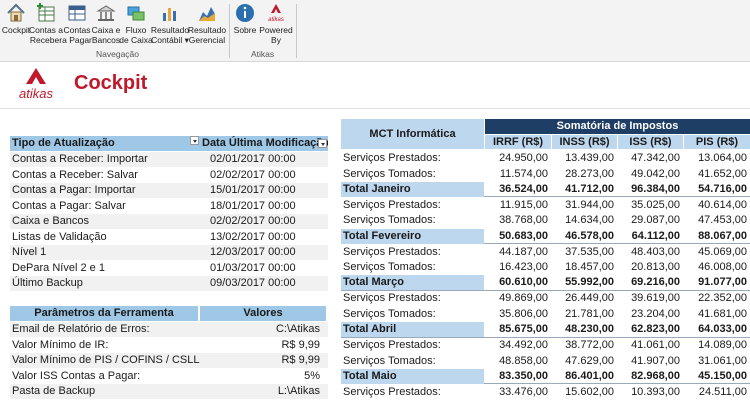 This screenshot has width=750, height=401. I want to click on powered-by-button: atikas Powered By, so click(276, 23).